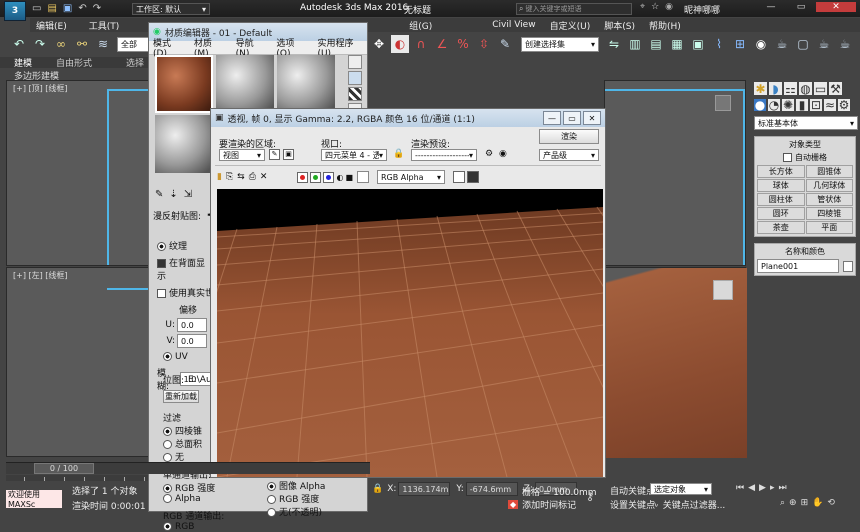  Describe the element at coordinates (188, 194) in the screenshot. I see `assign-material-icon: ⇲` at that location.